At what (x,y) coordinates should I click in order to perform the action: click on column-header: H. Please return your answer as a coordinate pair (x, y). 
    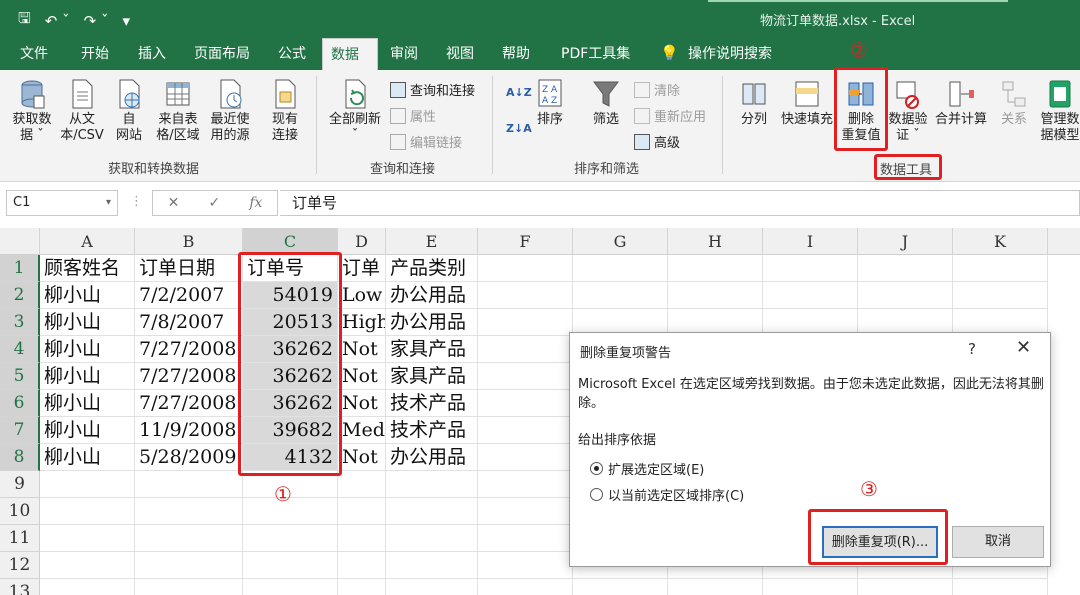
    Looking at the image, I should click on (715, 241).